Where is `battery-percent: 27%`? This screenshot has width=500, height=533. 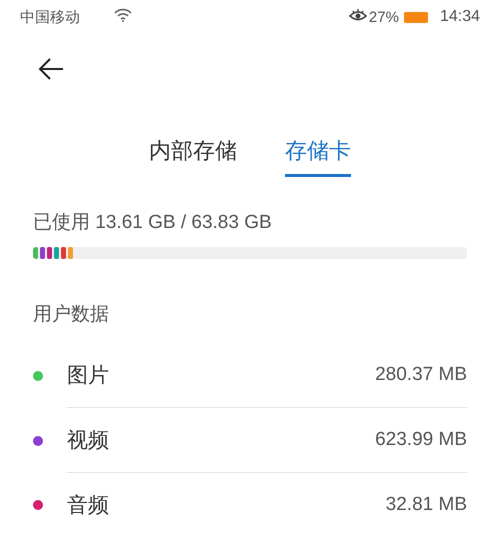
battery-percent: 27% is located at coordinates (383, 17).